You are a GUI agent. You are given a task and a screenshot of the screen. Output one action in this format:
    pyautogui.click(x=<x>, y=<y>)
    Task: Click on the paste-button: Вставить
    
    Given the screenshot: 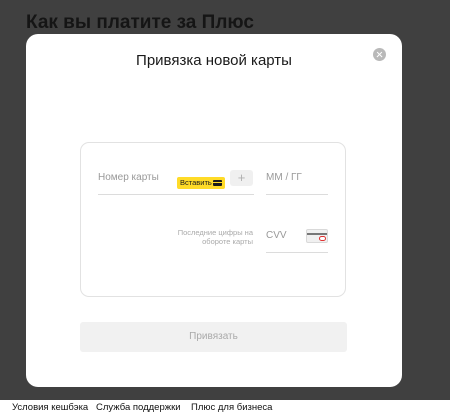 What is the action you would take?
    pyautogui.click(x=201, y=183)
    